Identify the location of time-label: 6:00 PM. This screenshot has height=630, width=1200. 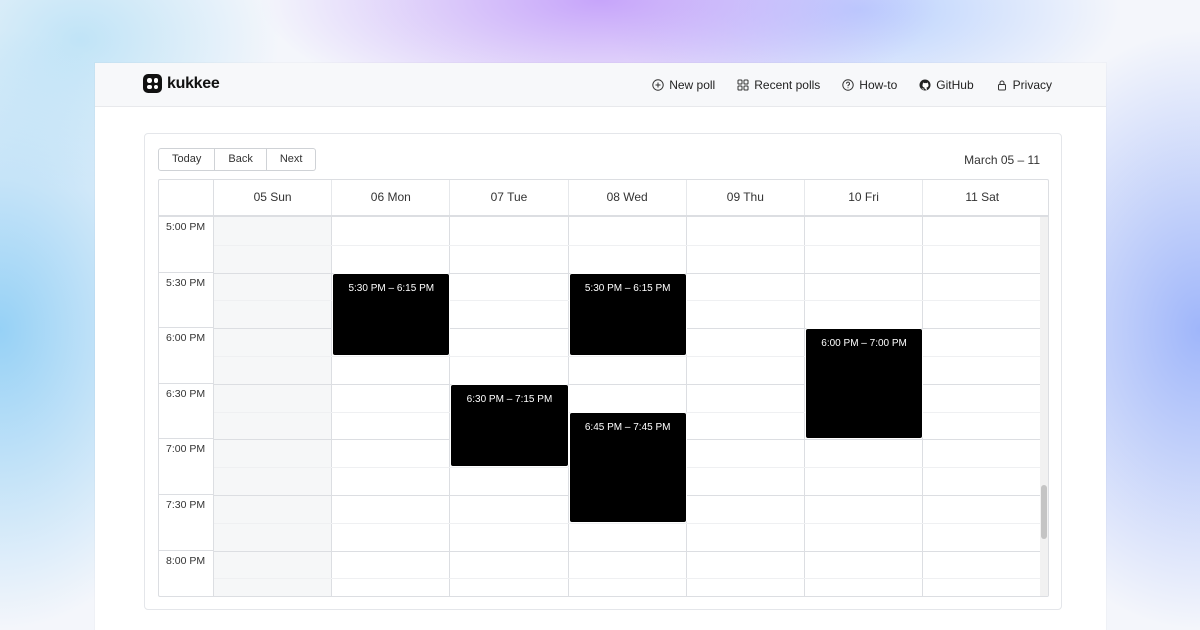
(186, 356).